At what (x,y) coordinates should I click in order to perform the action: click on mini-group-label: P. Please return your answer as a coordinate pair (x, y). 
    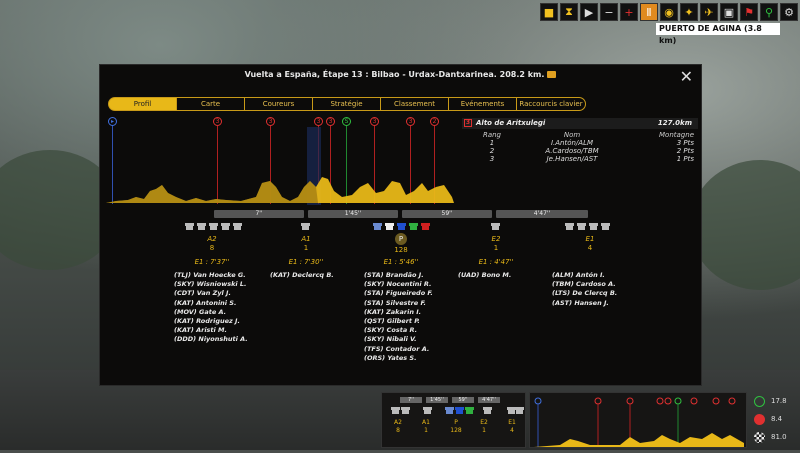
    Looking at the image, I should click on (456, 422).